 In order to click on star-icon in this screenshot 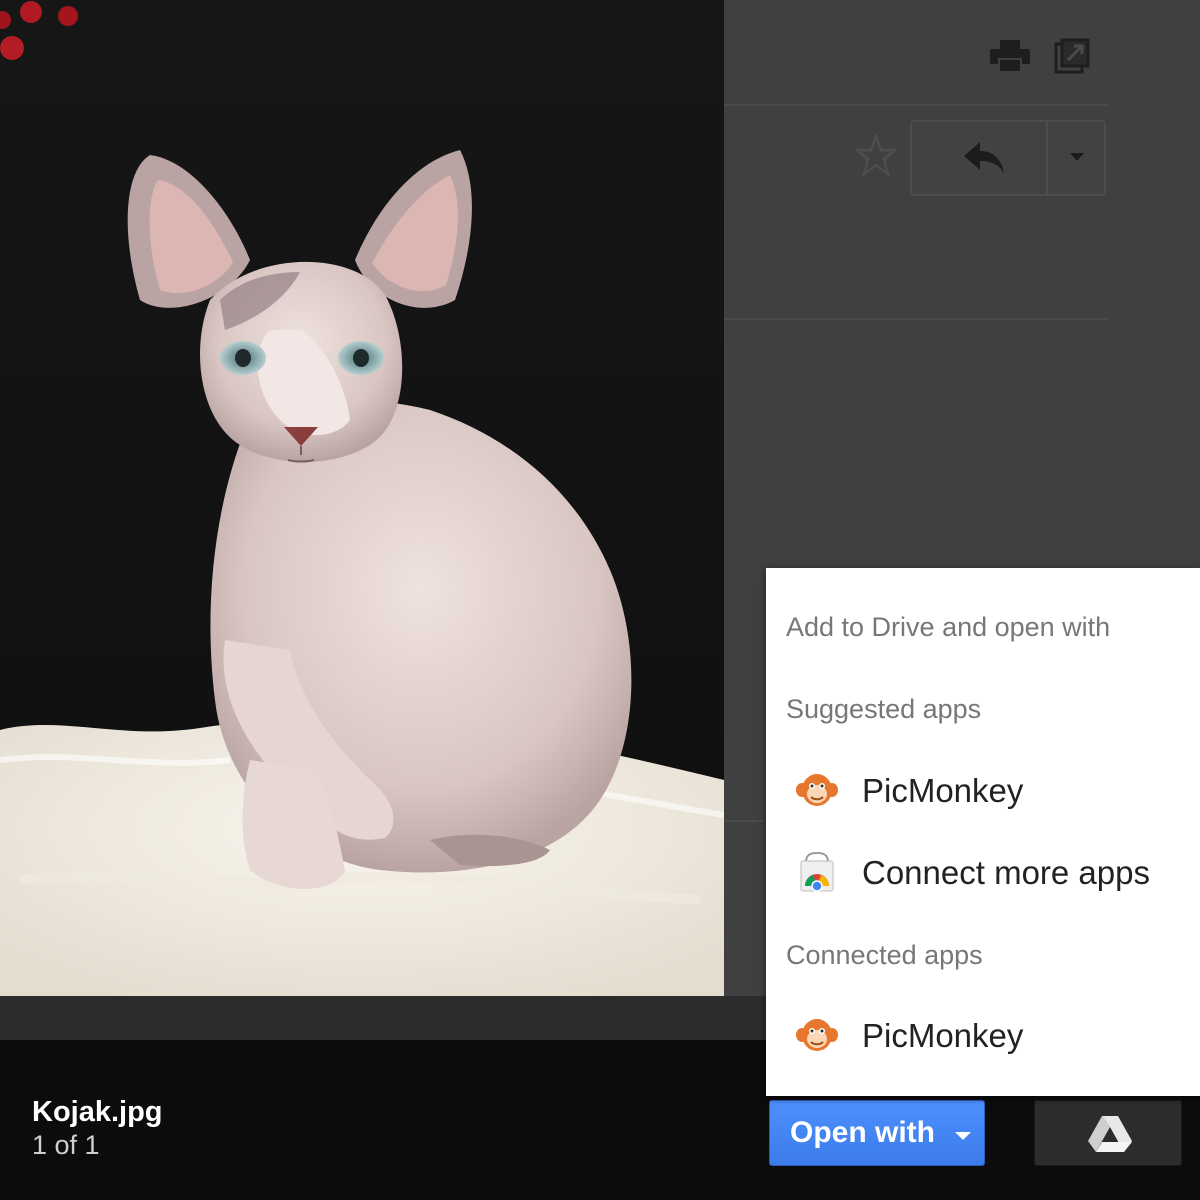, I will do `click(876, 155)`.